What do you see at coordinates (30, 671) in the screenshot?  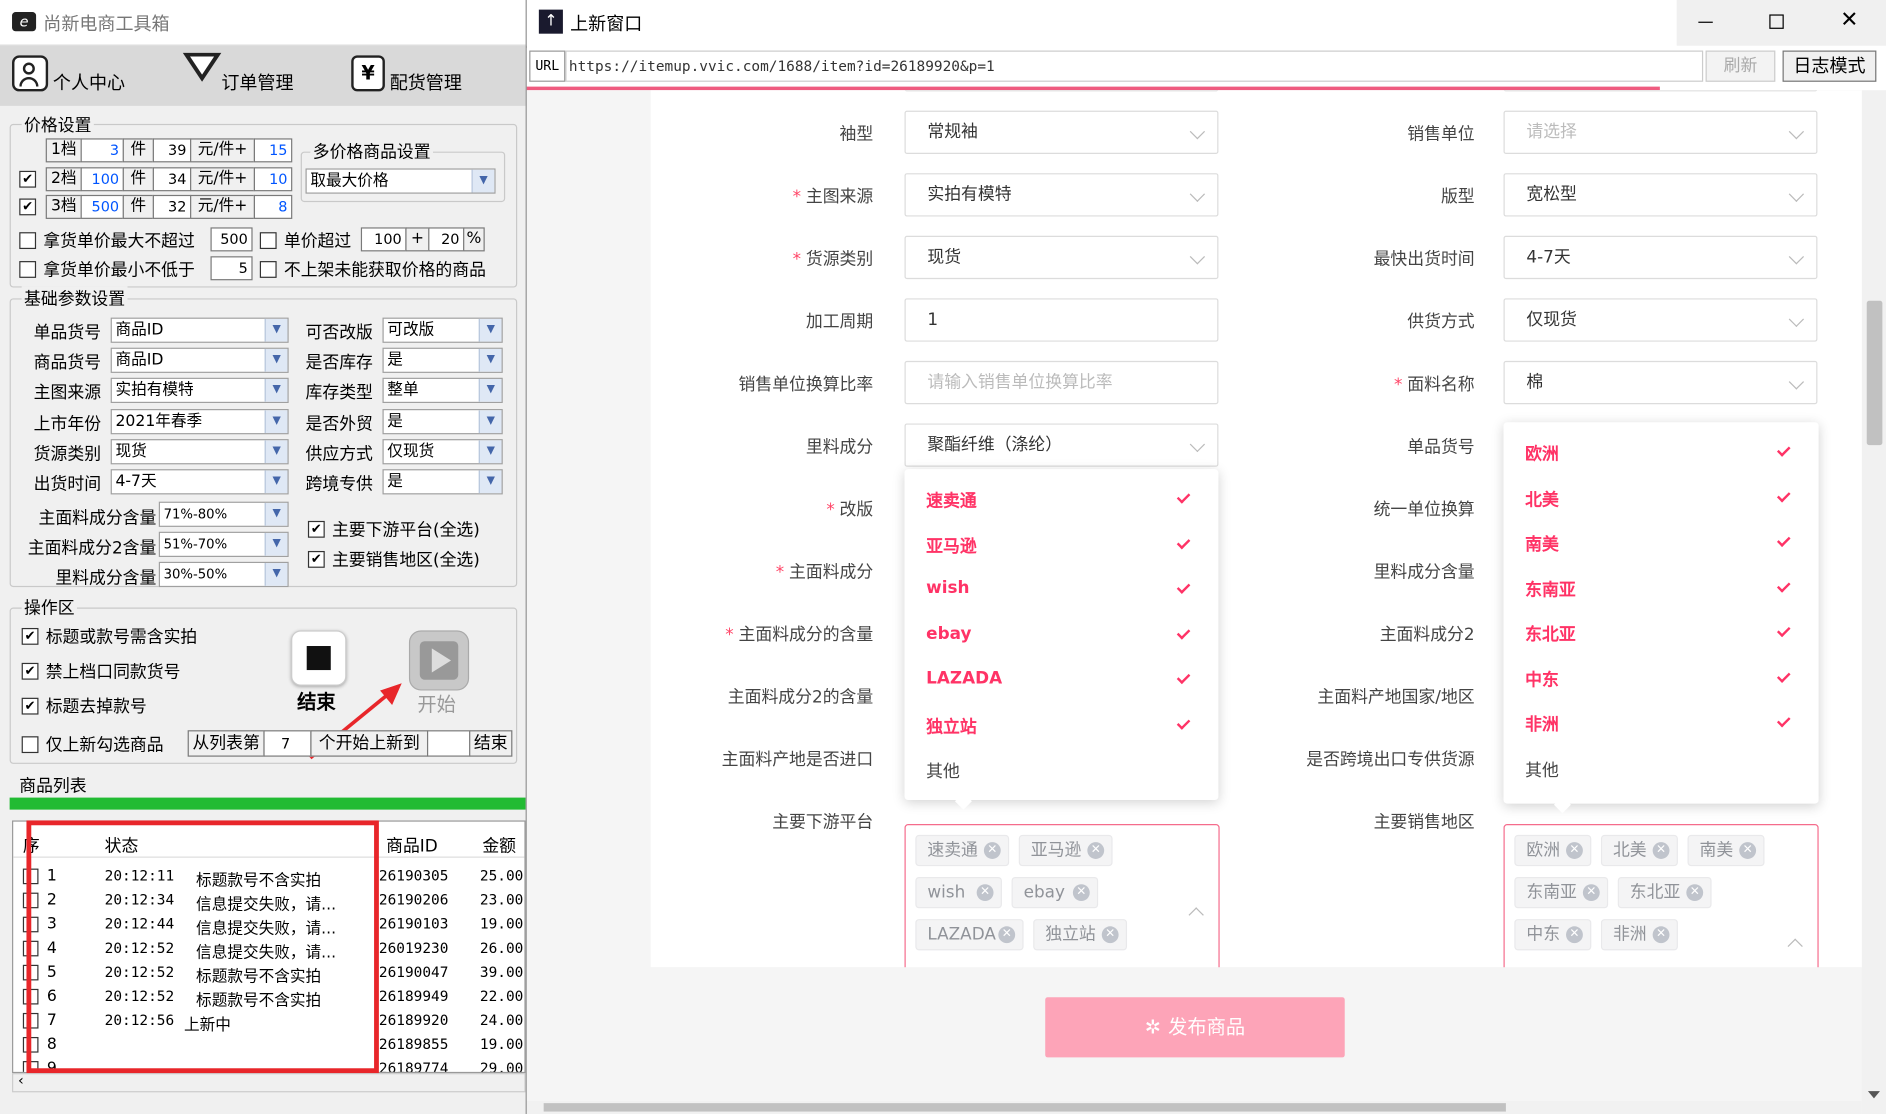 I see `block-same-style-checkbox` at bounding box center [30, 671].